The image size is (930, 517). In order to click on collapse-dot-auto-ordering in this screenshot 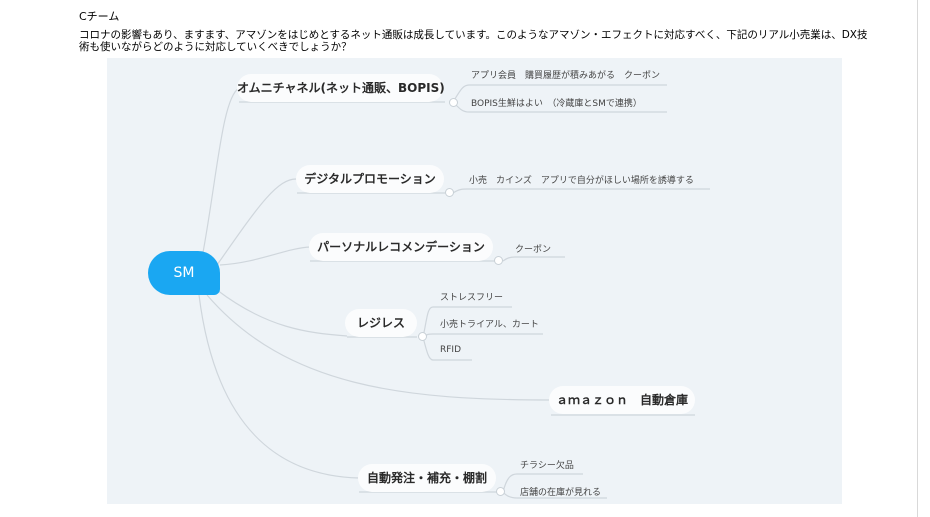, I will do `click(500, 491)`.